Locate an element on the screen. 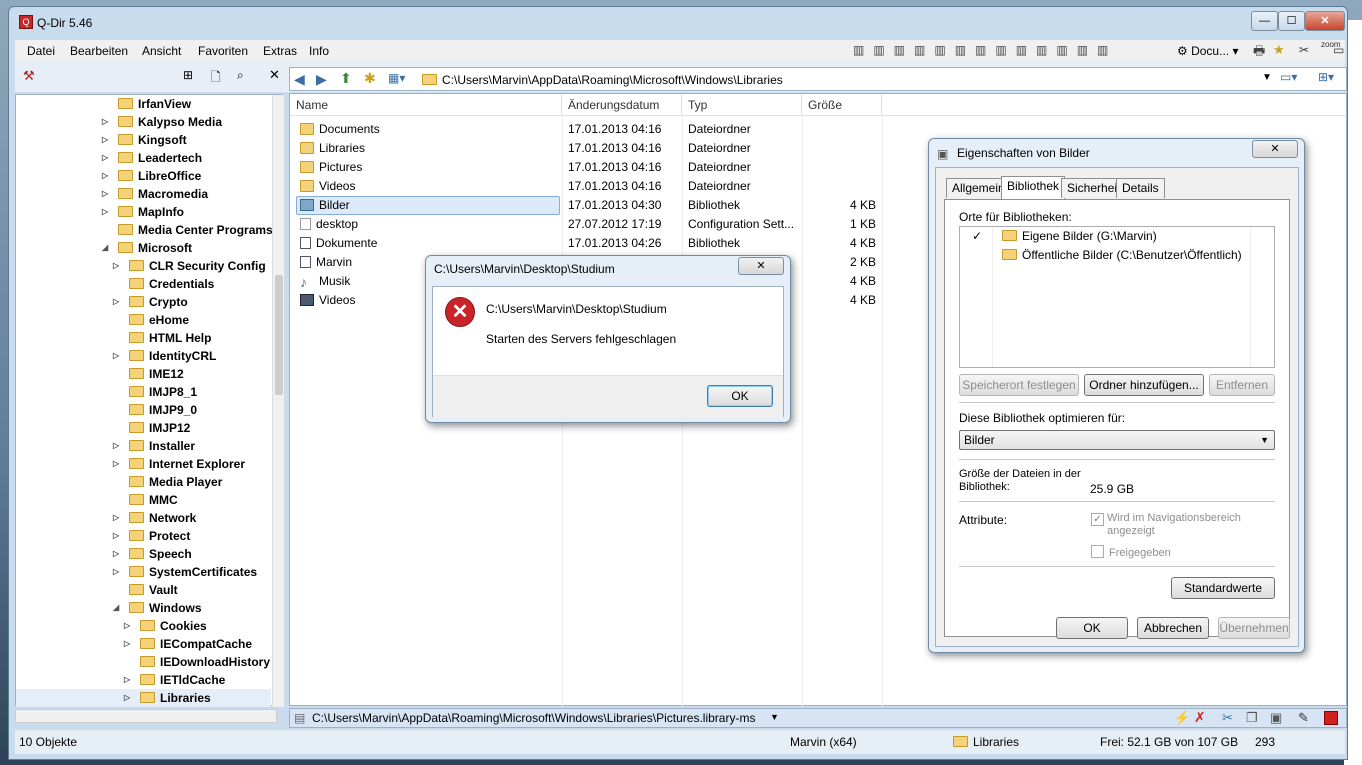 This screenshot has width=1362, height=765. maximize-button: ☐ is located at coordinates (1291, 21).